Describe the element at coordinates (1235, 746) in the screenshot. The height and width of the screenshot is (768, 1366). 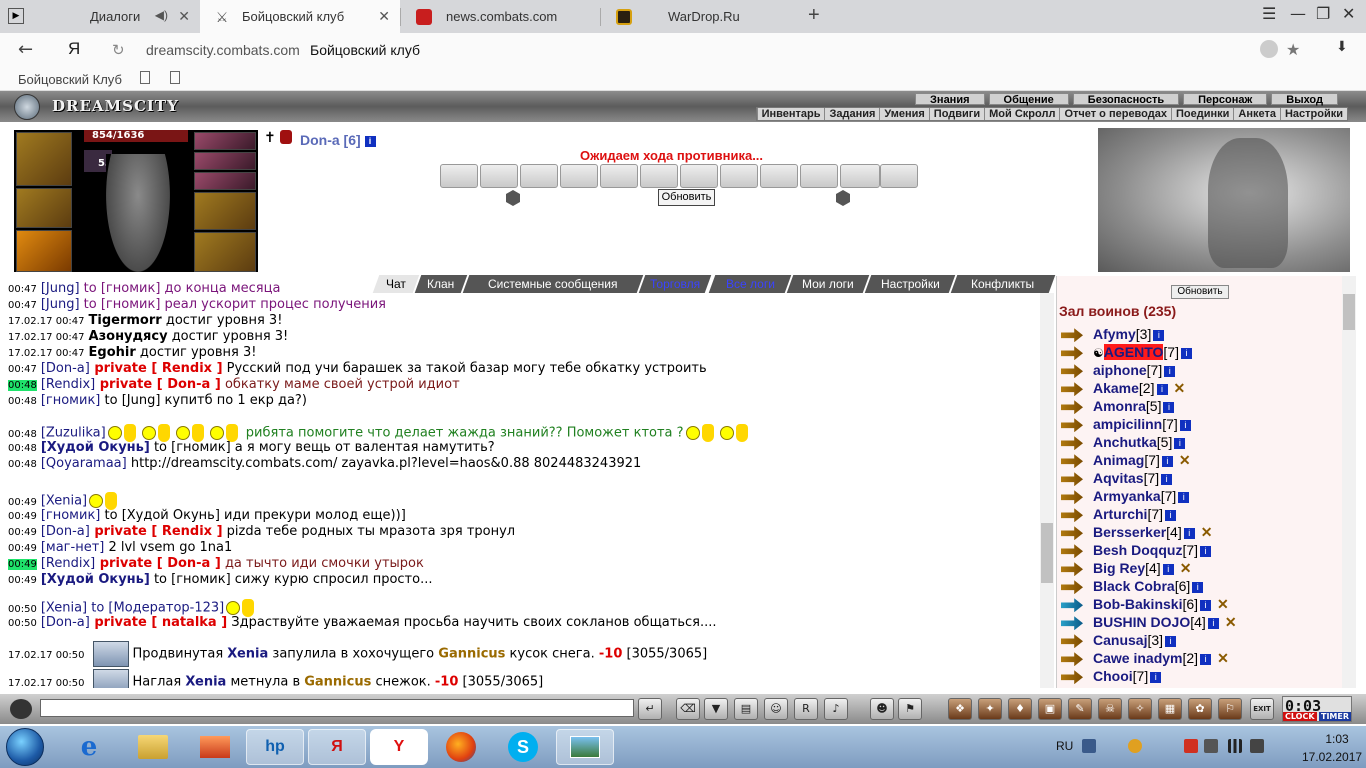
I see `signal-icon` at that location.